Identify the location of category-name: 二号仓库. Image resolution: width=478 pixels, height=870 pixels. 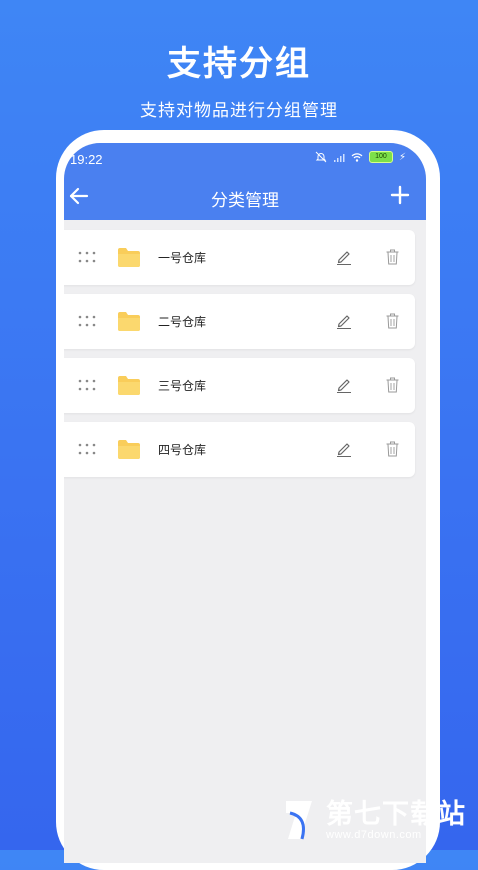
(182, 322).